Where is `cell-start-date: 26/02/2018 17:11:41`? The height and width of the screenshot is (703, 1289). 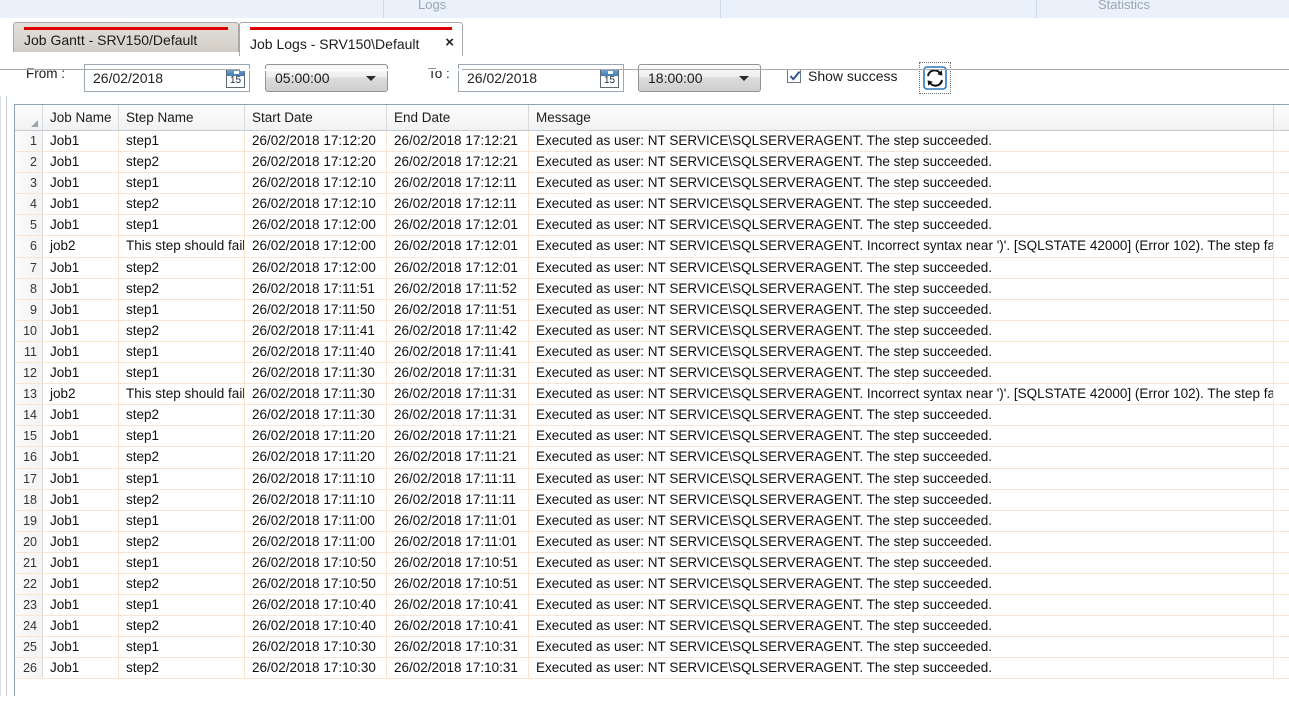
cell-start-date: 26/02/2018 17:11:41 is located at coordinates (316, 330).